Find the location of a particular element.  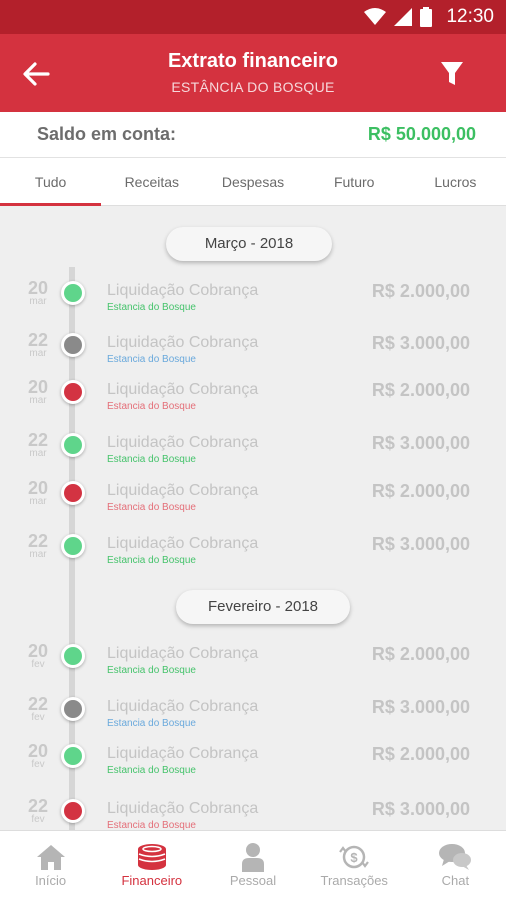

wifi-icon is located at coordinates (375, 16).